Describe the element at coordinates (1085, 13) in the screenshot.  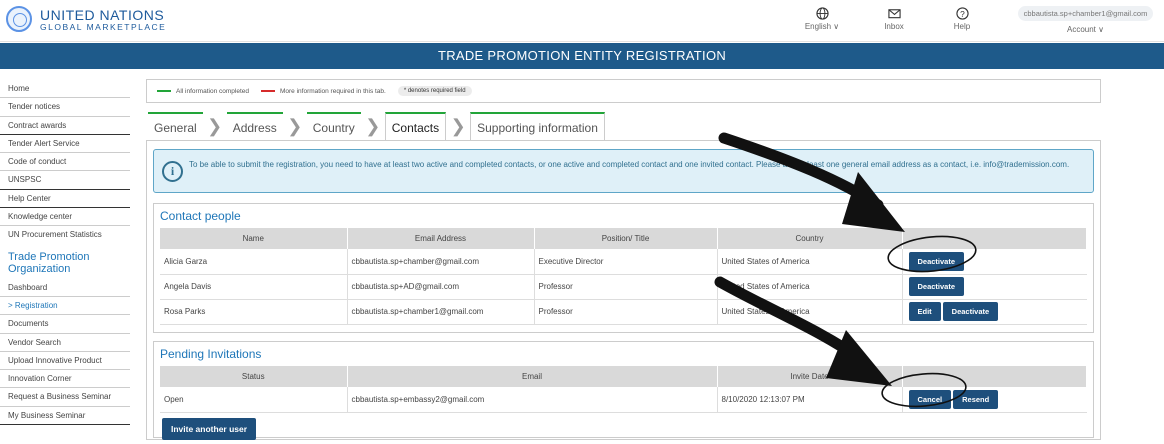
I see `account-email: cbbautista.sp+chamber1@gmail.com` at that location.